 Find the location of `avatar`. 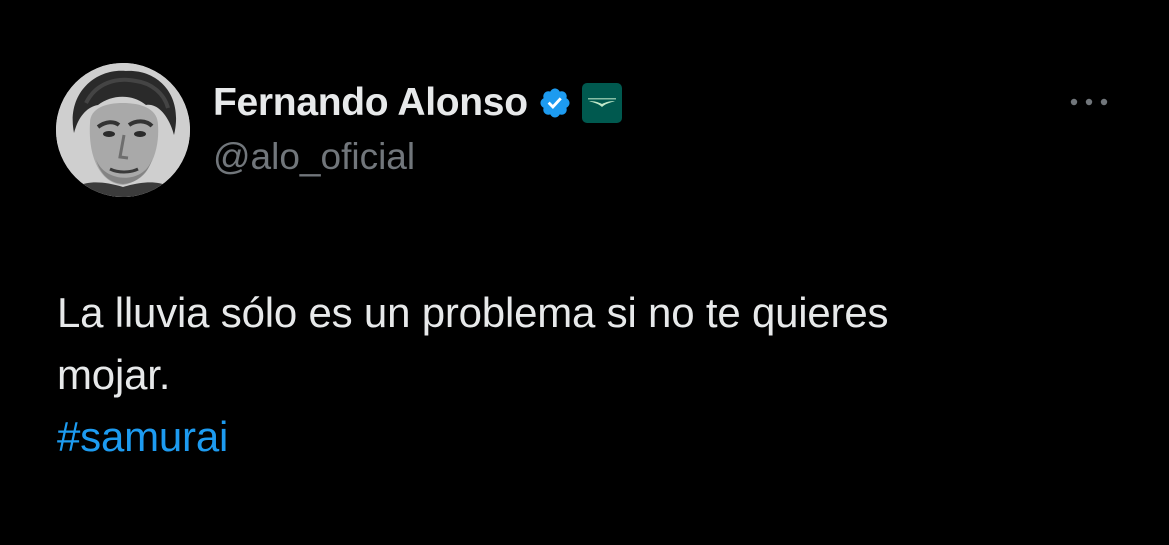

avatar is located at coordinates (123, 130).